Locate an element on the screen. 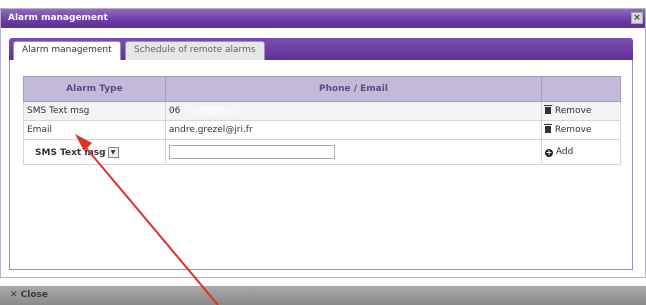 This screenshot has height=305, width=646. dropdown-arrow-icon: ▼ is located at coordinates (113, 152).